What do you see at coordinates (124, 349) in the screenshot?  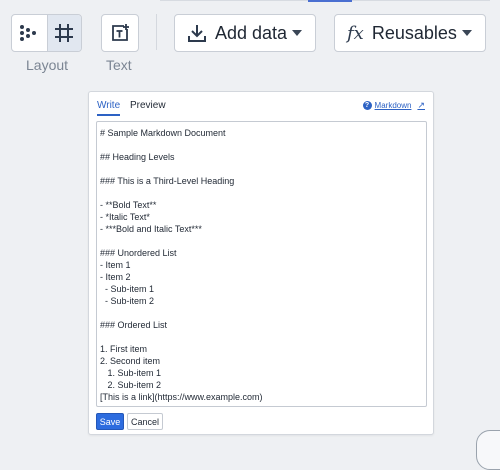 I see `editor-line: 1. First item` at bounding box center [124, 349].